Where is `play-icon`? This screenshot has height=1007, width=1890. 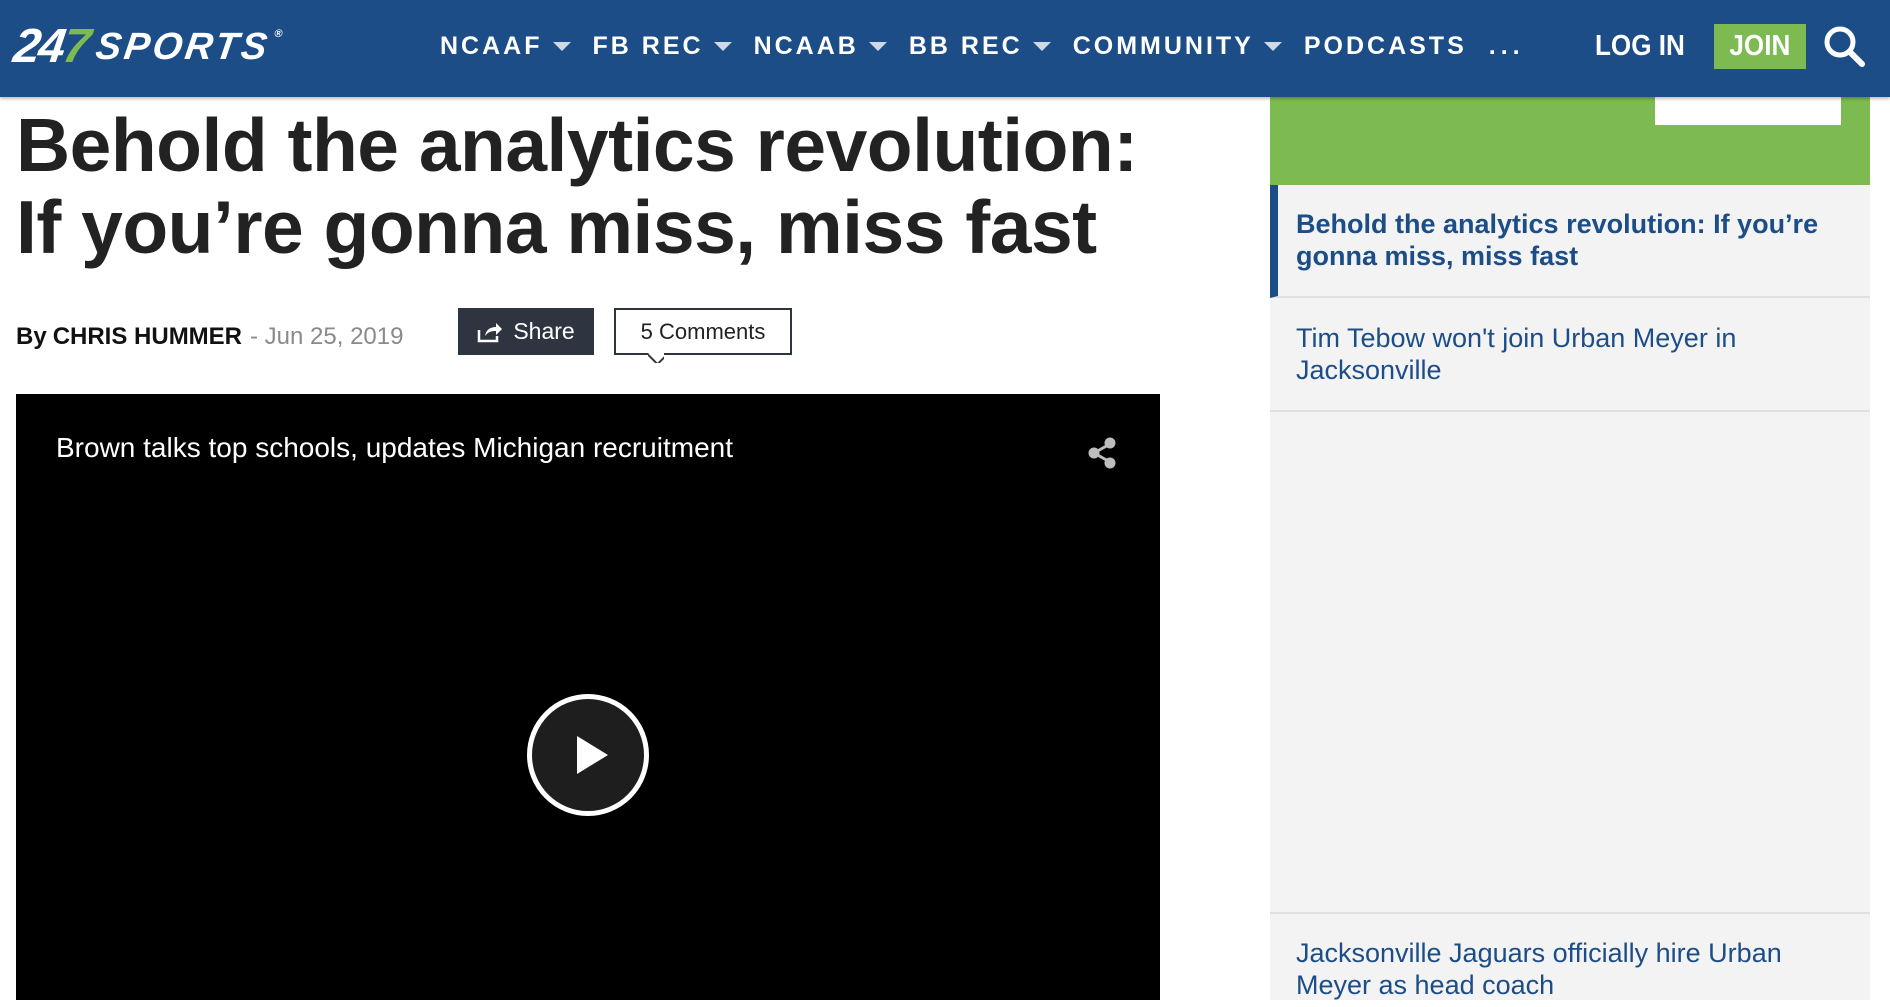 play-icon is located at coordinates (592, 755).